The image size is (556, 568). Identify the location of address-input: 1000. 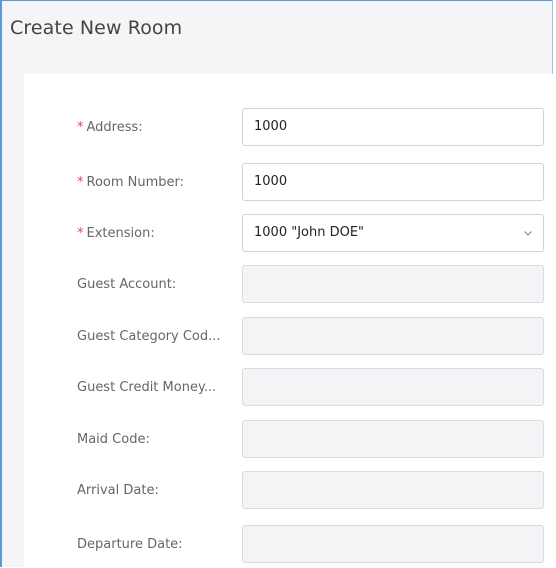
(393, 127).